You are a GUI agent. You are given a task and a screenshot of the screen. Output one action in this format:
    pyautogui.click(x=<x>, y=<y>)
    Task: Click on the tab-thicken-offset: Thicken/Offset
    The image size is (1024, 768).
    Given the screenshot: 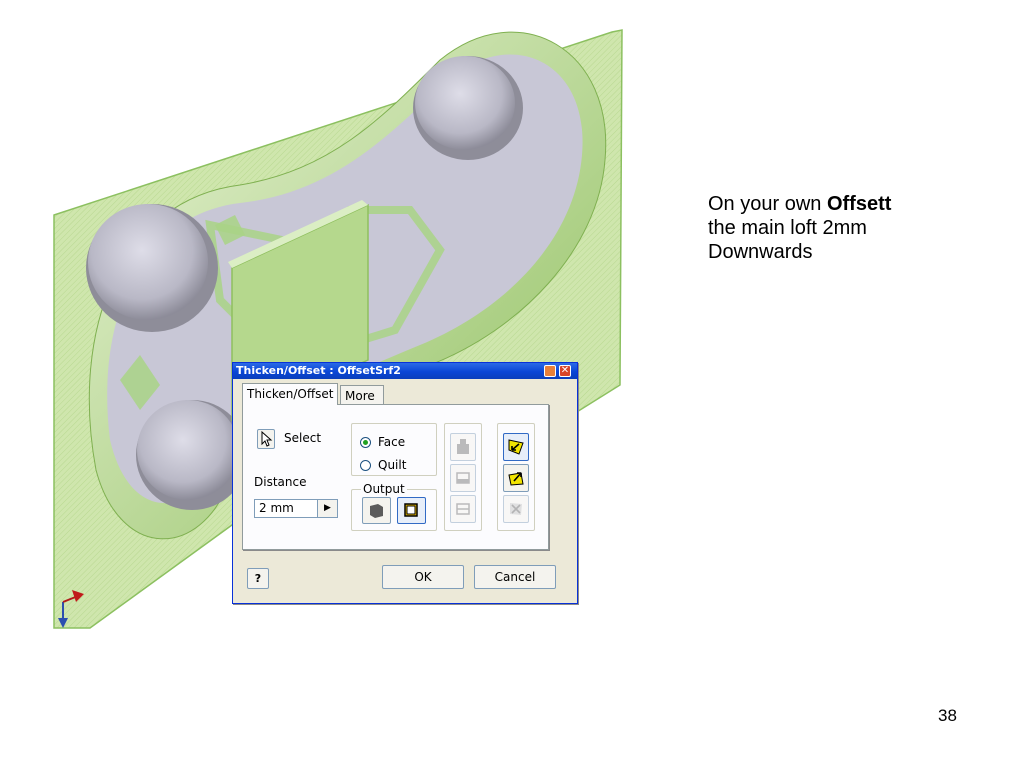 What is the action you would take?
    pyautogui.click(x=290, y=394)
    